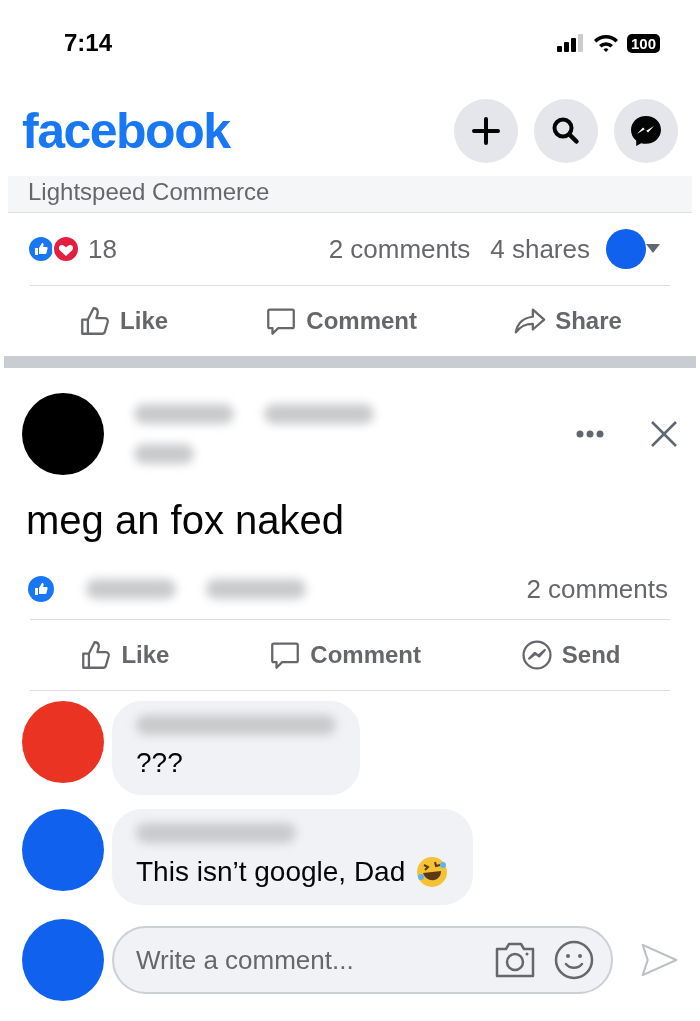 This screenshot has width=700, height=1021. What do you see at coordinates (126, 131) in the screenshot?
I see `app-logo: facebook` at bounding box center [126, 131].